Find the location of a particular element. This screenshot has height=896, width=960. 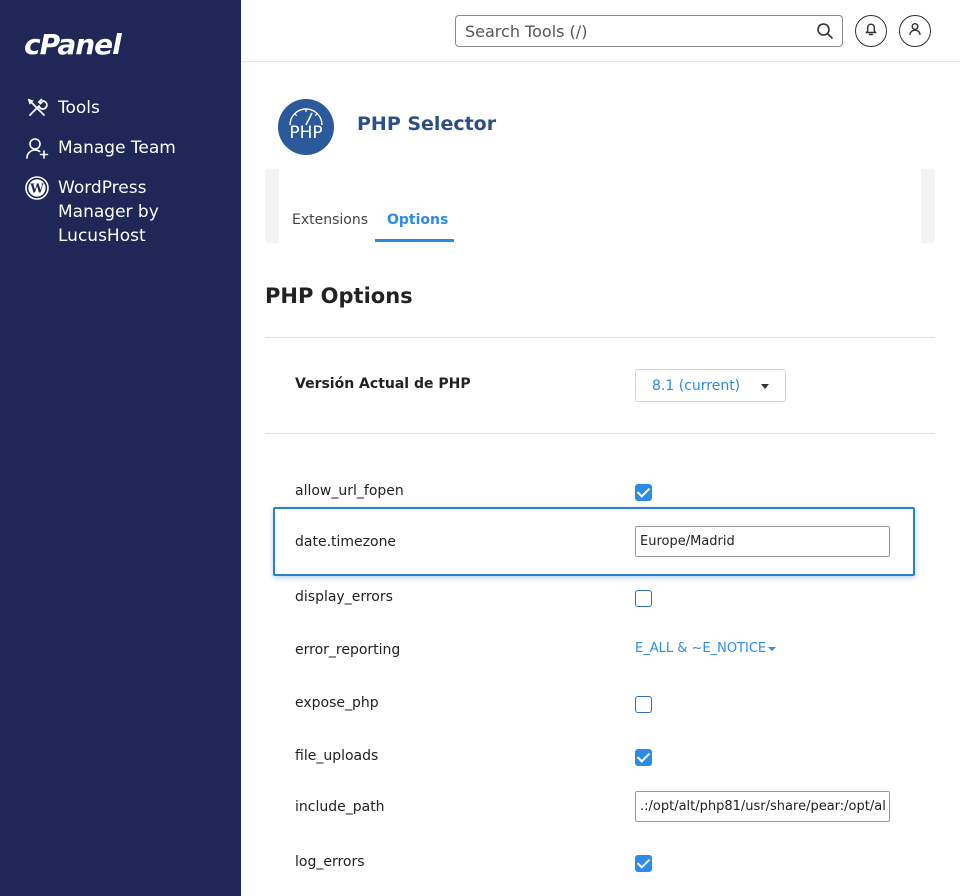

sidebar-item-label: Manage Team is located at coordinates (117, 148).